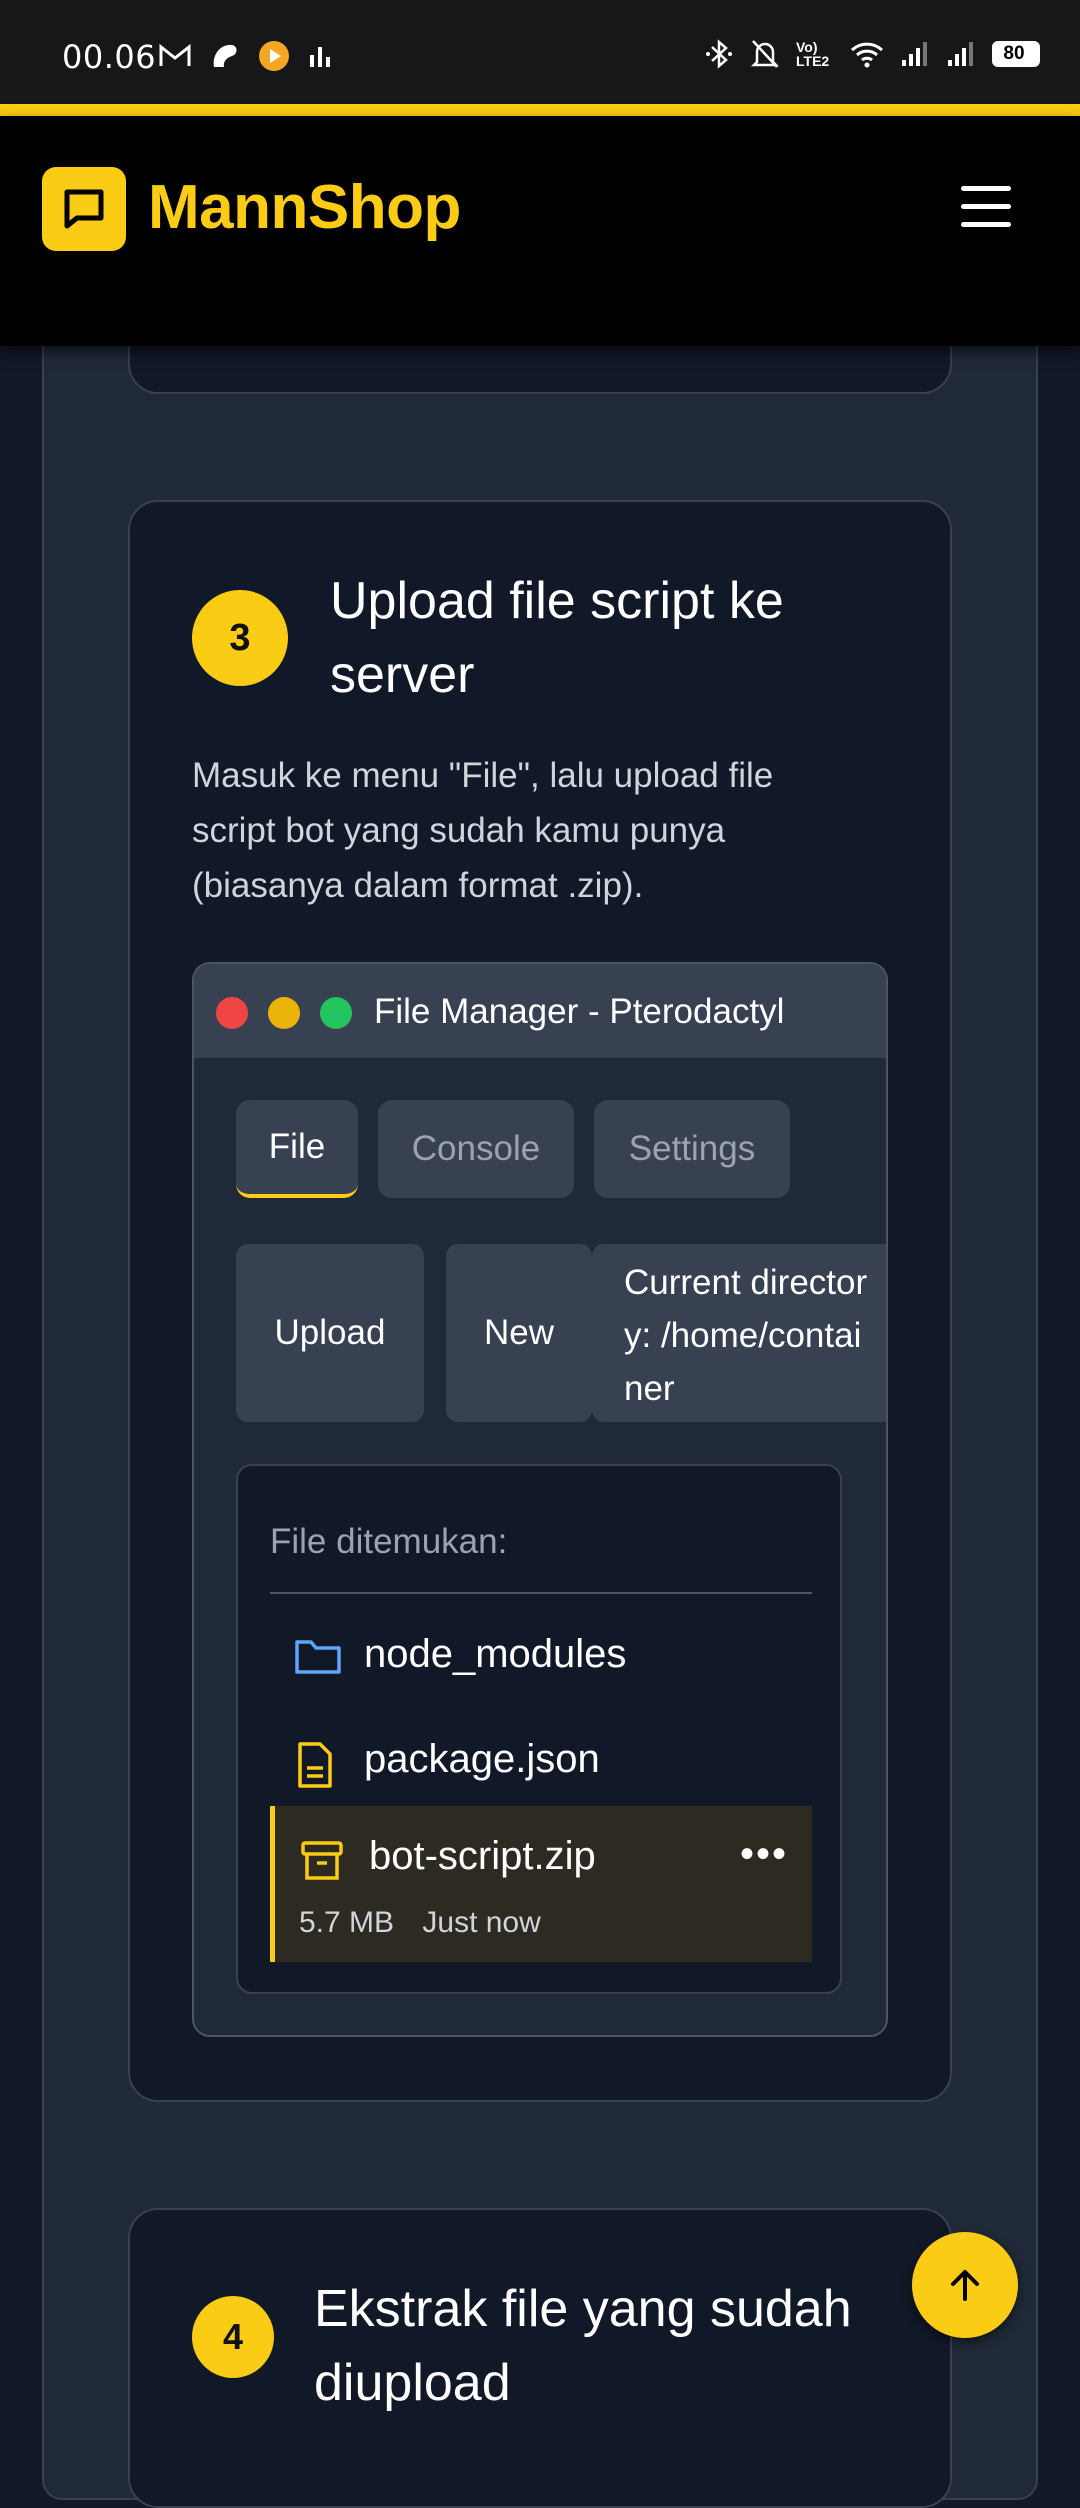  Describe the element at coordinates (579, 1011) in the screenshot. I see `window-title: File Manager - Pterodactyl` at that location.